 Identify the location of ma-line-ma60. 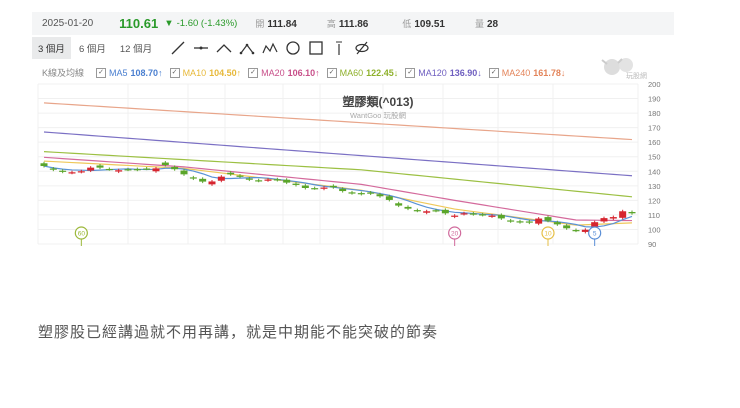
(338, 174).